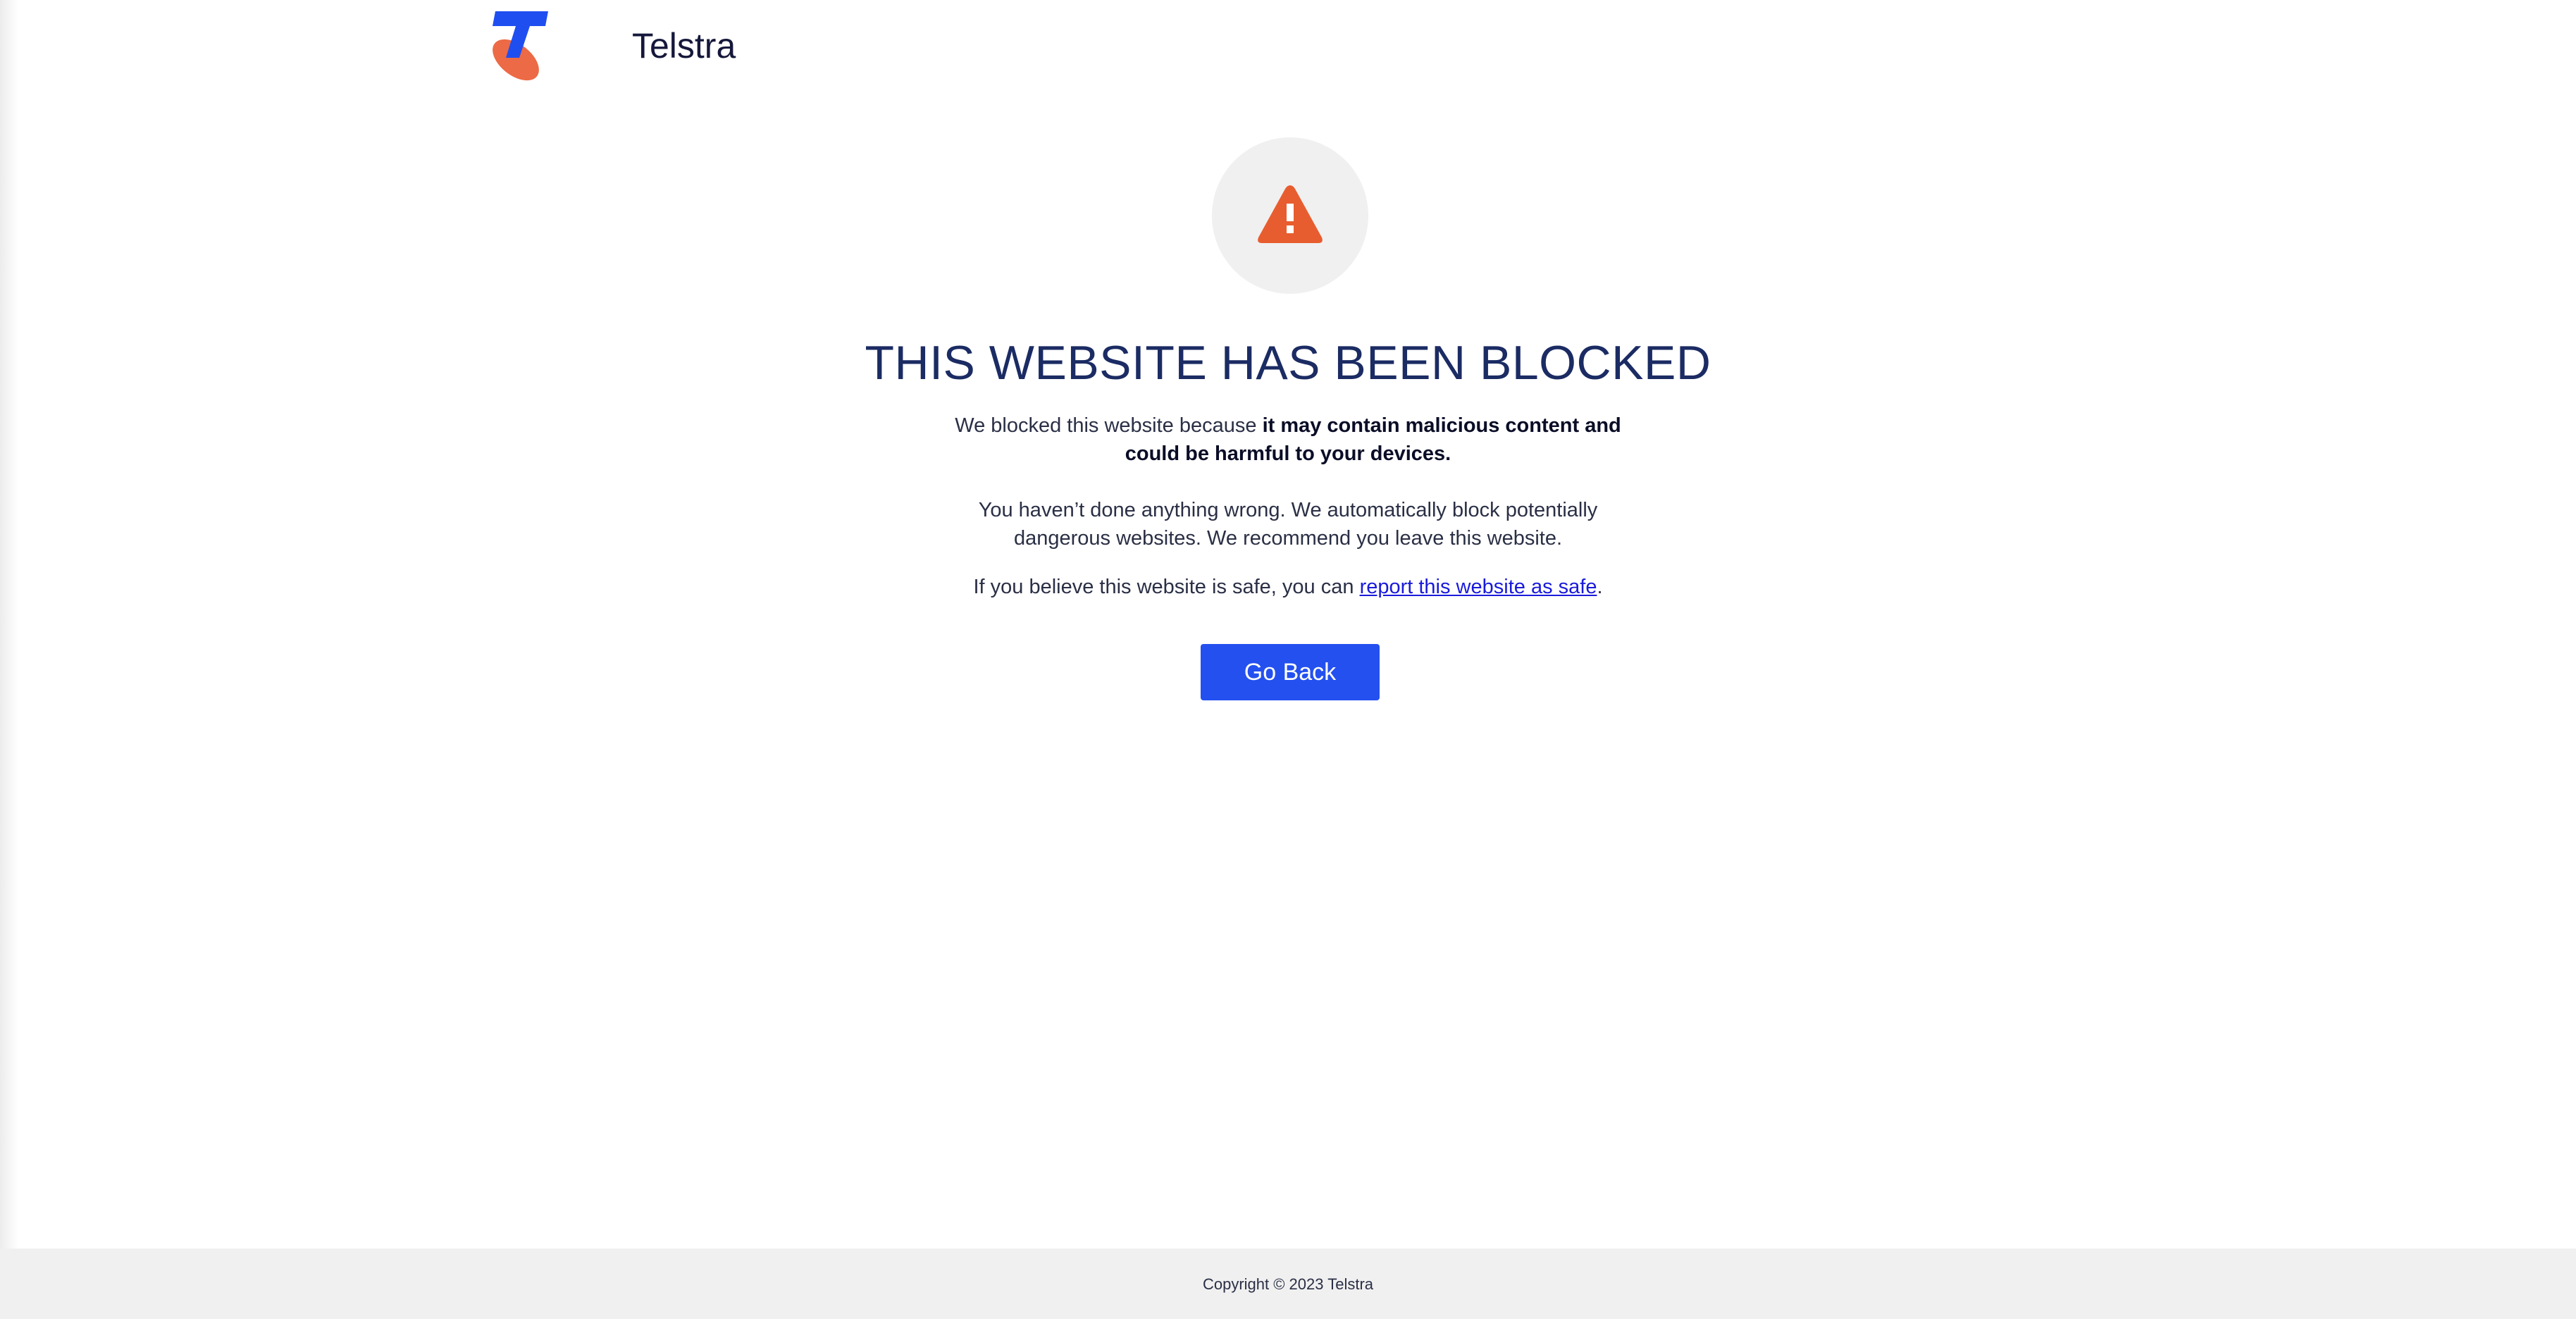 The image size is (2576, 1319). I want to click on warning-badge, so click(1290, 215).